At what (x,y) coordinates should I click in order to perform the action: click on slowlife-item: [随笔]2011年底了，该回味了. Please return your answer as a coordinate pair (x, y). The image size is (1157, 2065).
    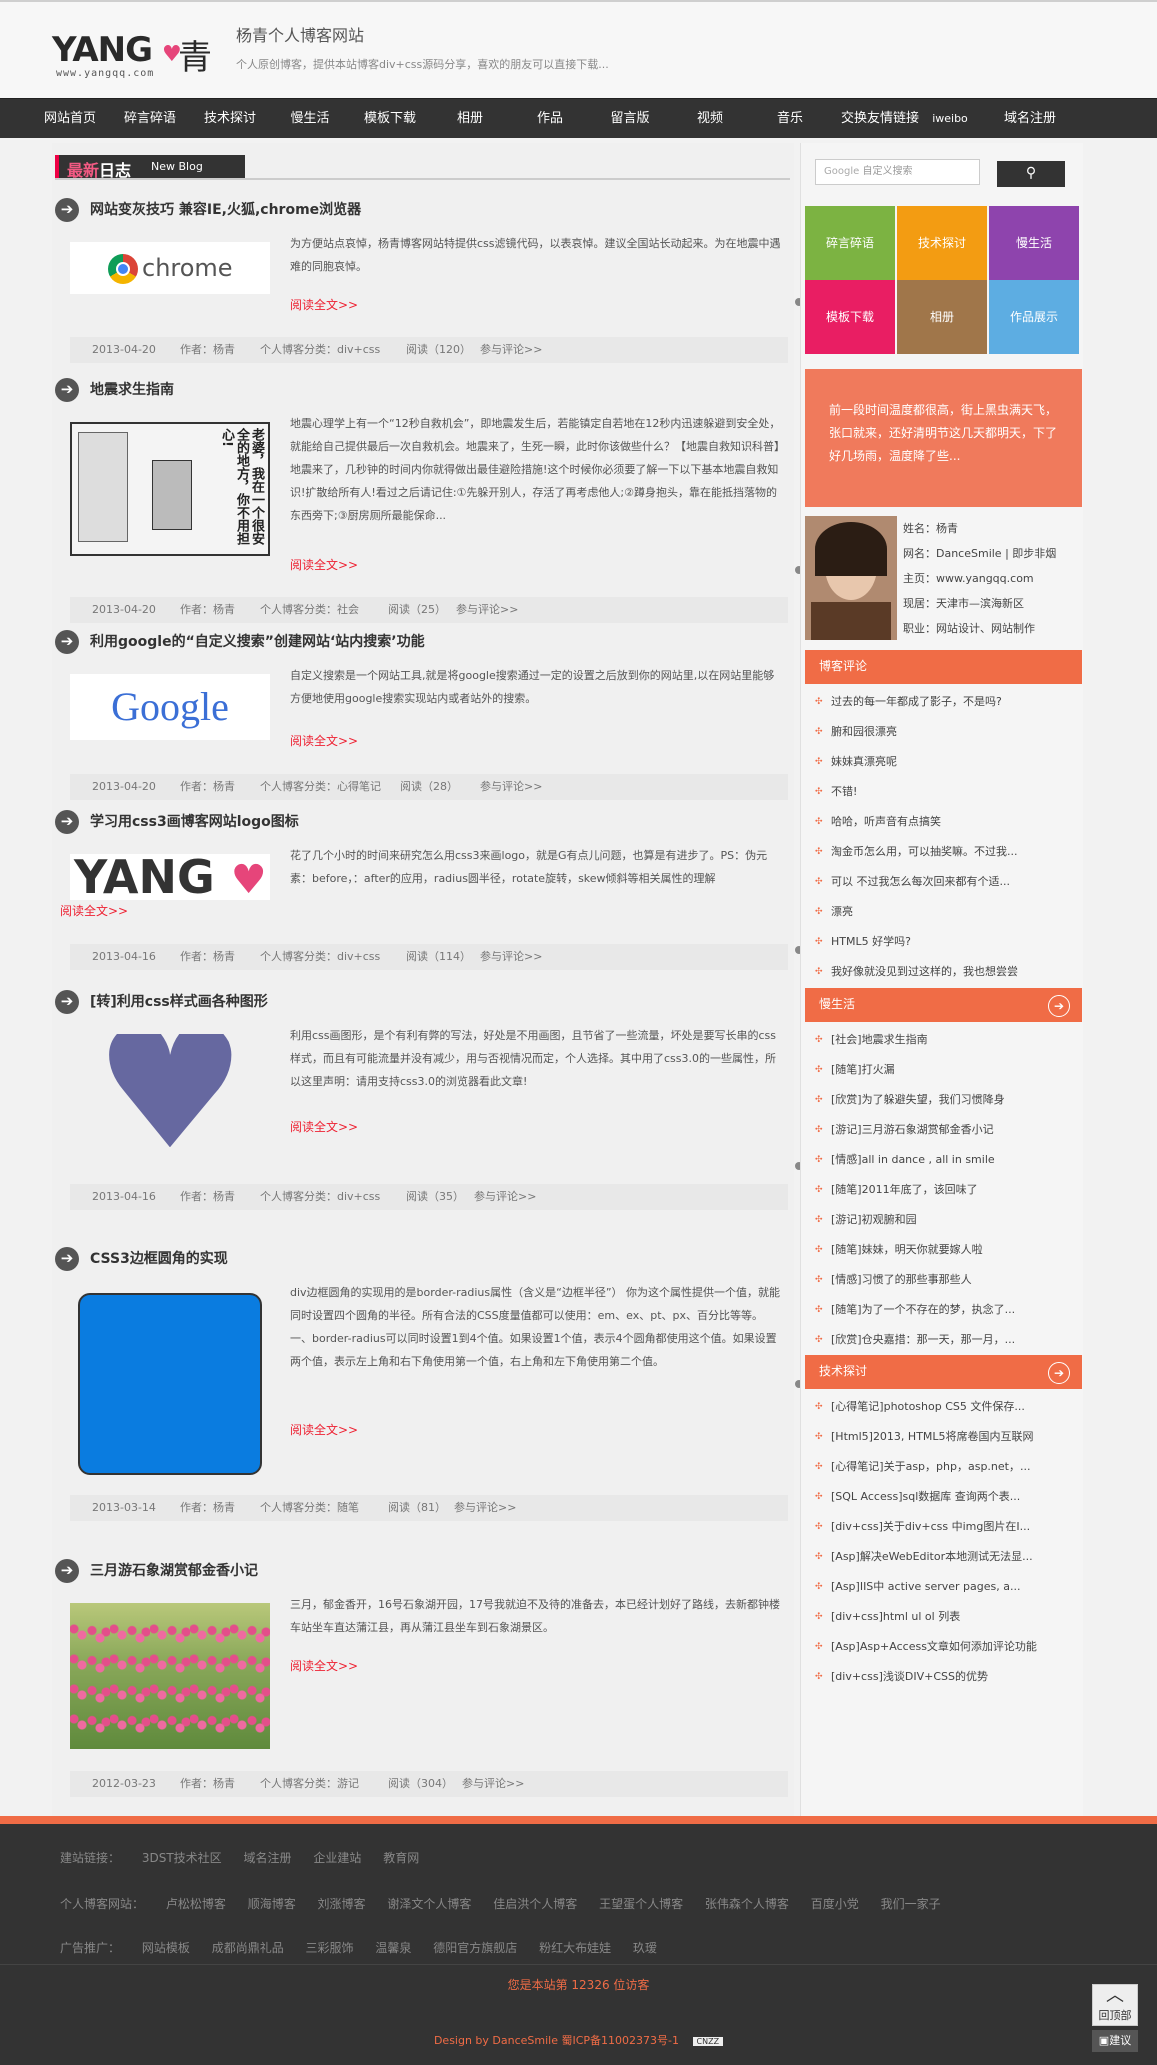
    Looking at the image, I should click on (945, 1190).